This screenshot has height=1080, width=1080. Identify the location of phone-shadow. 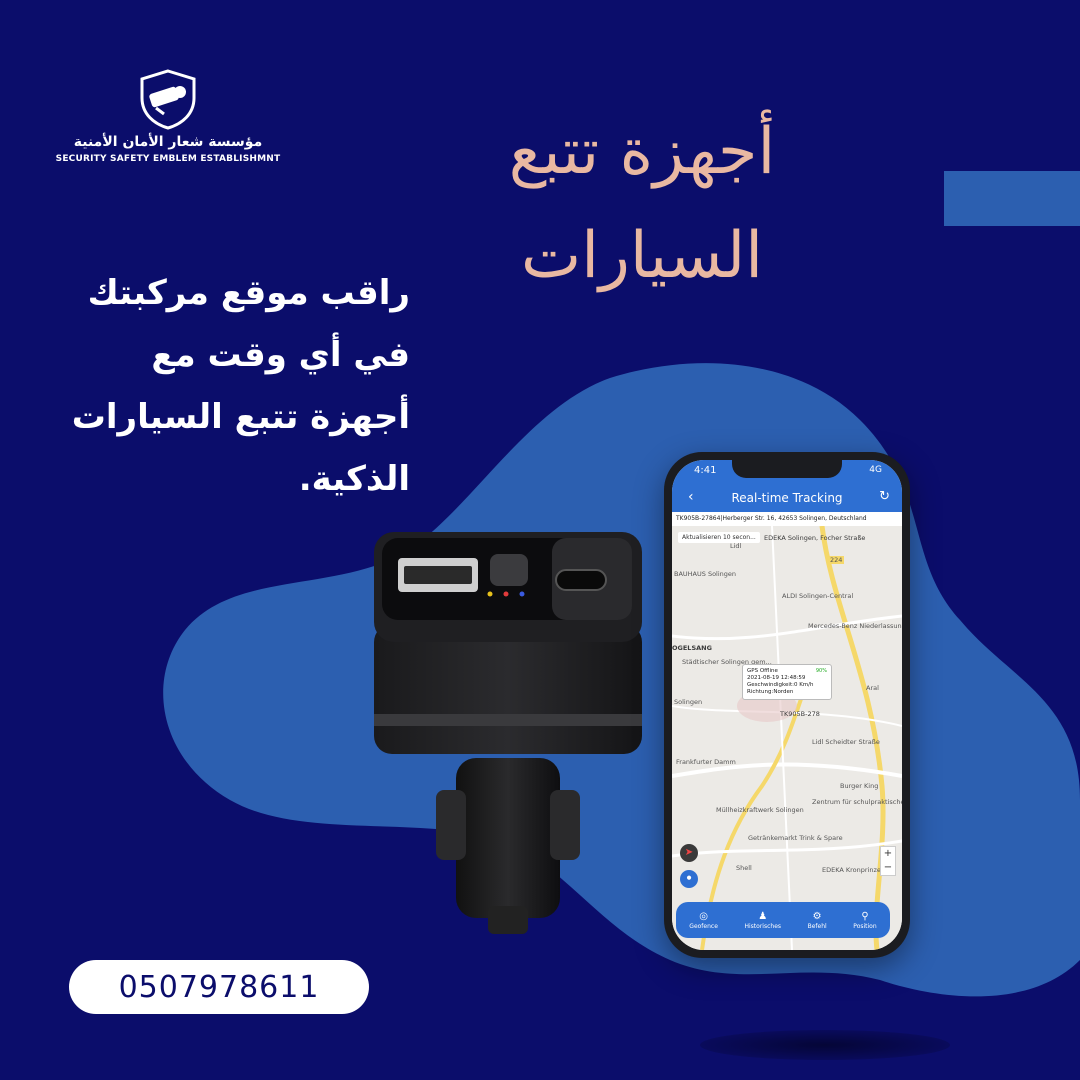
(825, 1045).